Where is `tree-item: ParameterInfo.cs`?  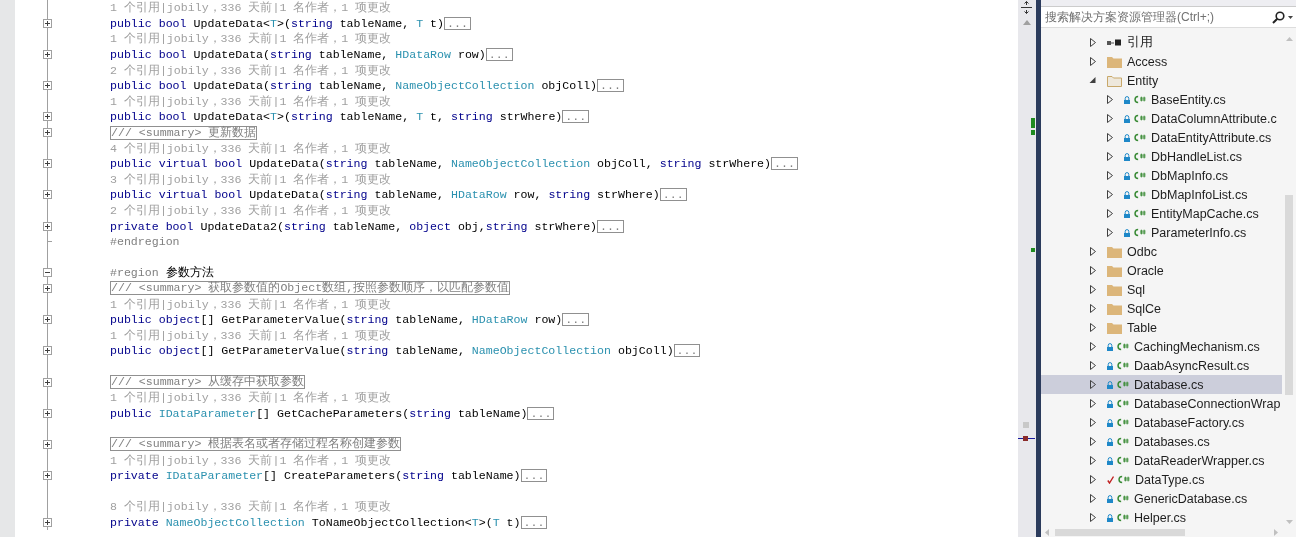
tree-item: ParameterInfo.cs is located at coordinates (1161, 232).